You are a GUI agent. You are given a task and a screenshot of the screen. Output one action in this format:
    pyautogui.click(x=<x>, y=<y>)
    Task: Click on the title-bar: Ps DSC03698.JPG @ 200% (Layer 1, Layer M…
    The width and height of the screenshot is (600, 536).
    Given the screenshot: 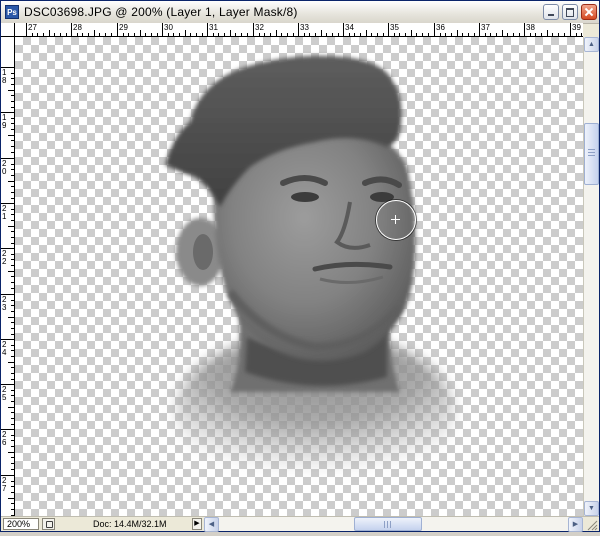 What is the action you would take?
    pyautogui.click(x=300, y=12)
    